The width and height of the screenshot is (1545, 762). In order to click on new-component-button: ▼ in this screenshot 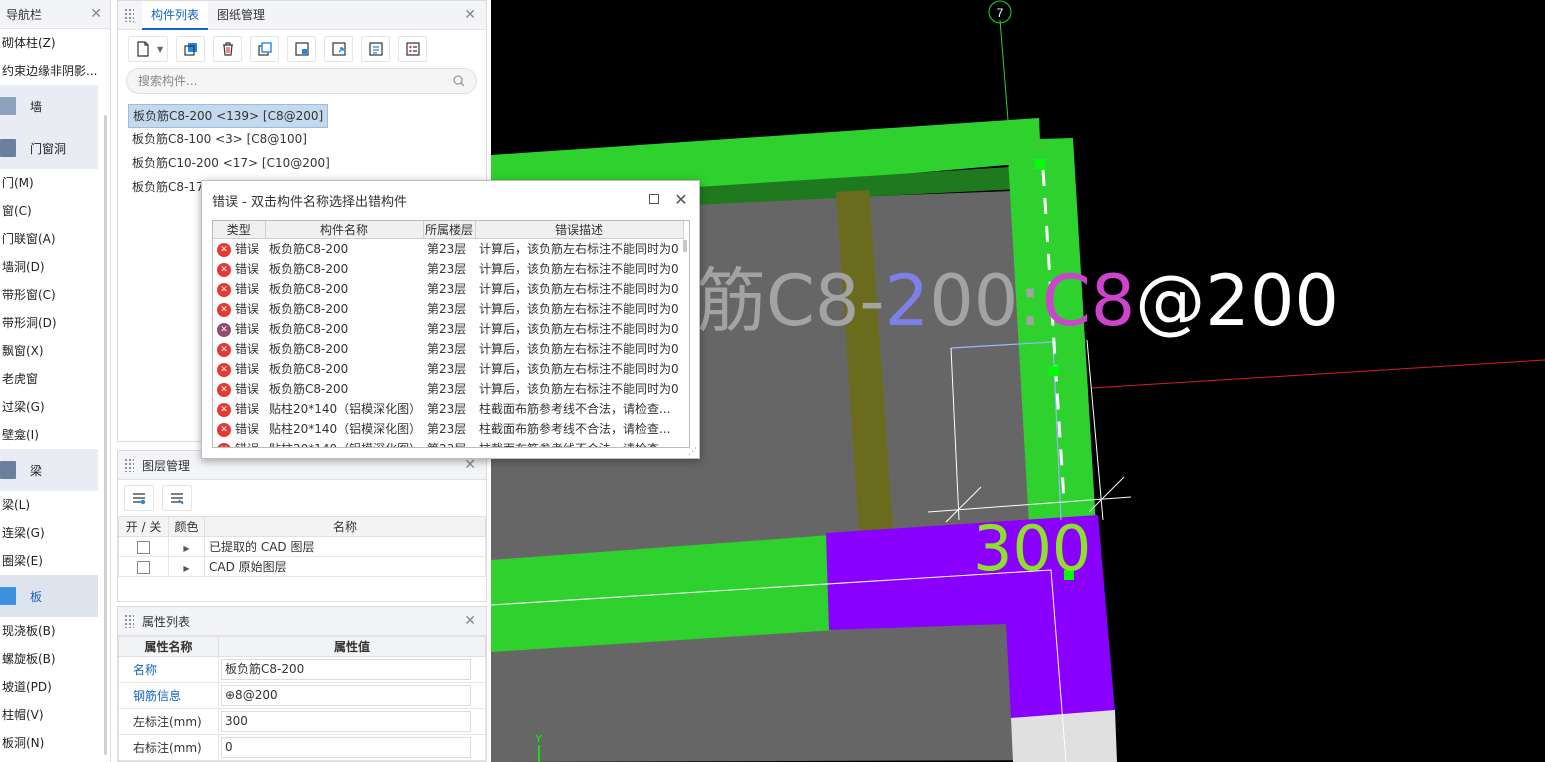, I will do `click(148, 49)`.